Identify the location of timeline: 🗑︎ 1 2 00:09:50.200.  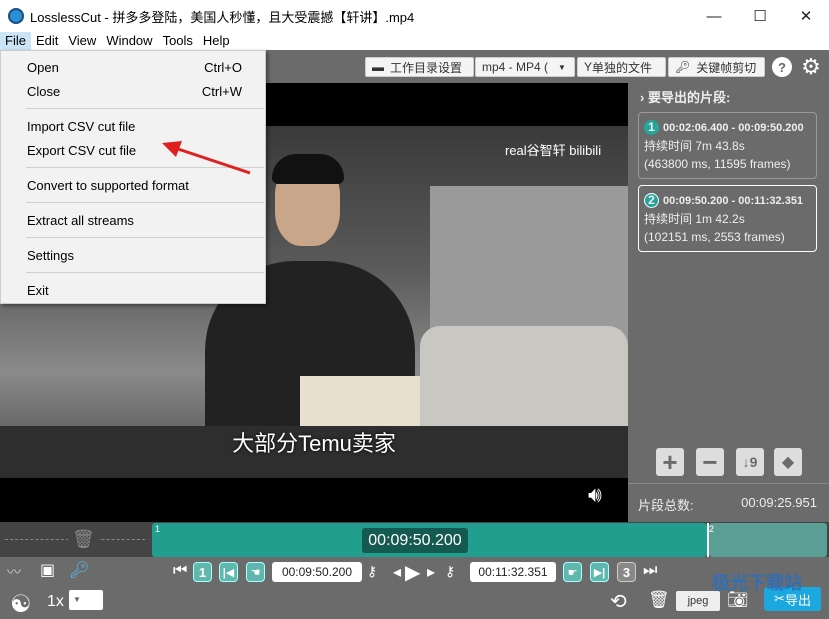
(414, 539).